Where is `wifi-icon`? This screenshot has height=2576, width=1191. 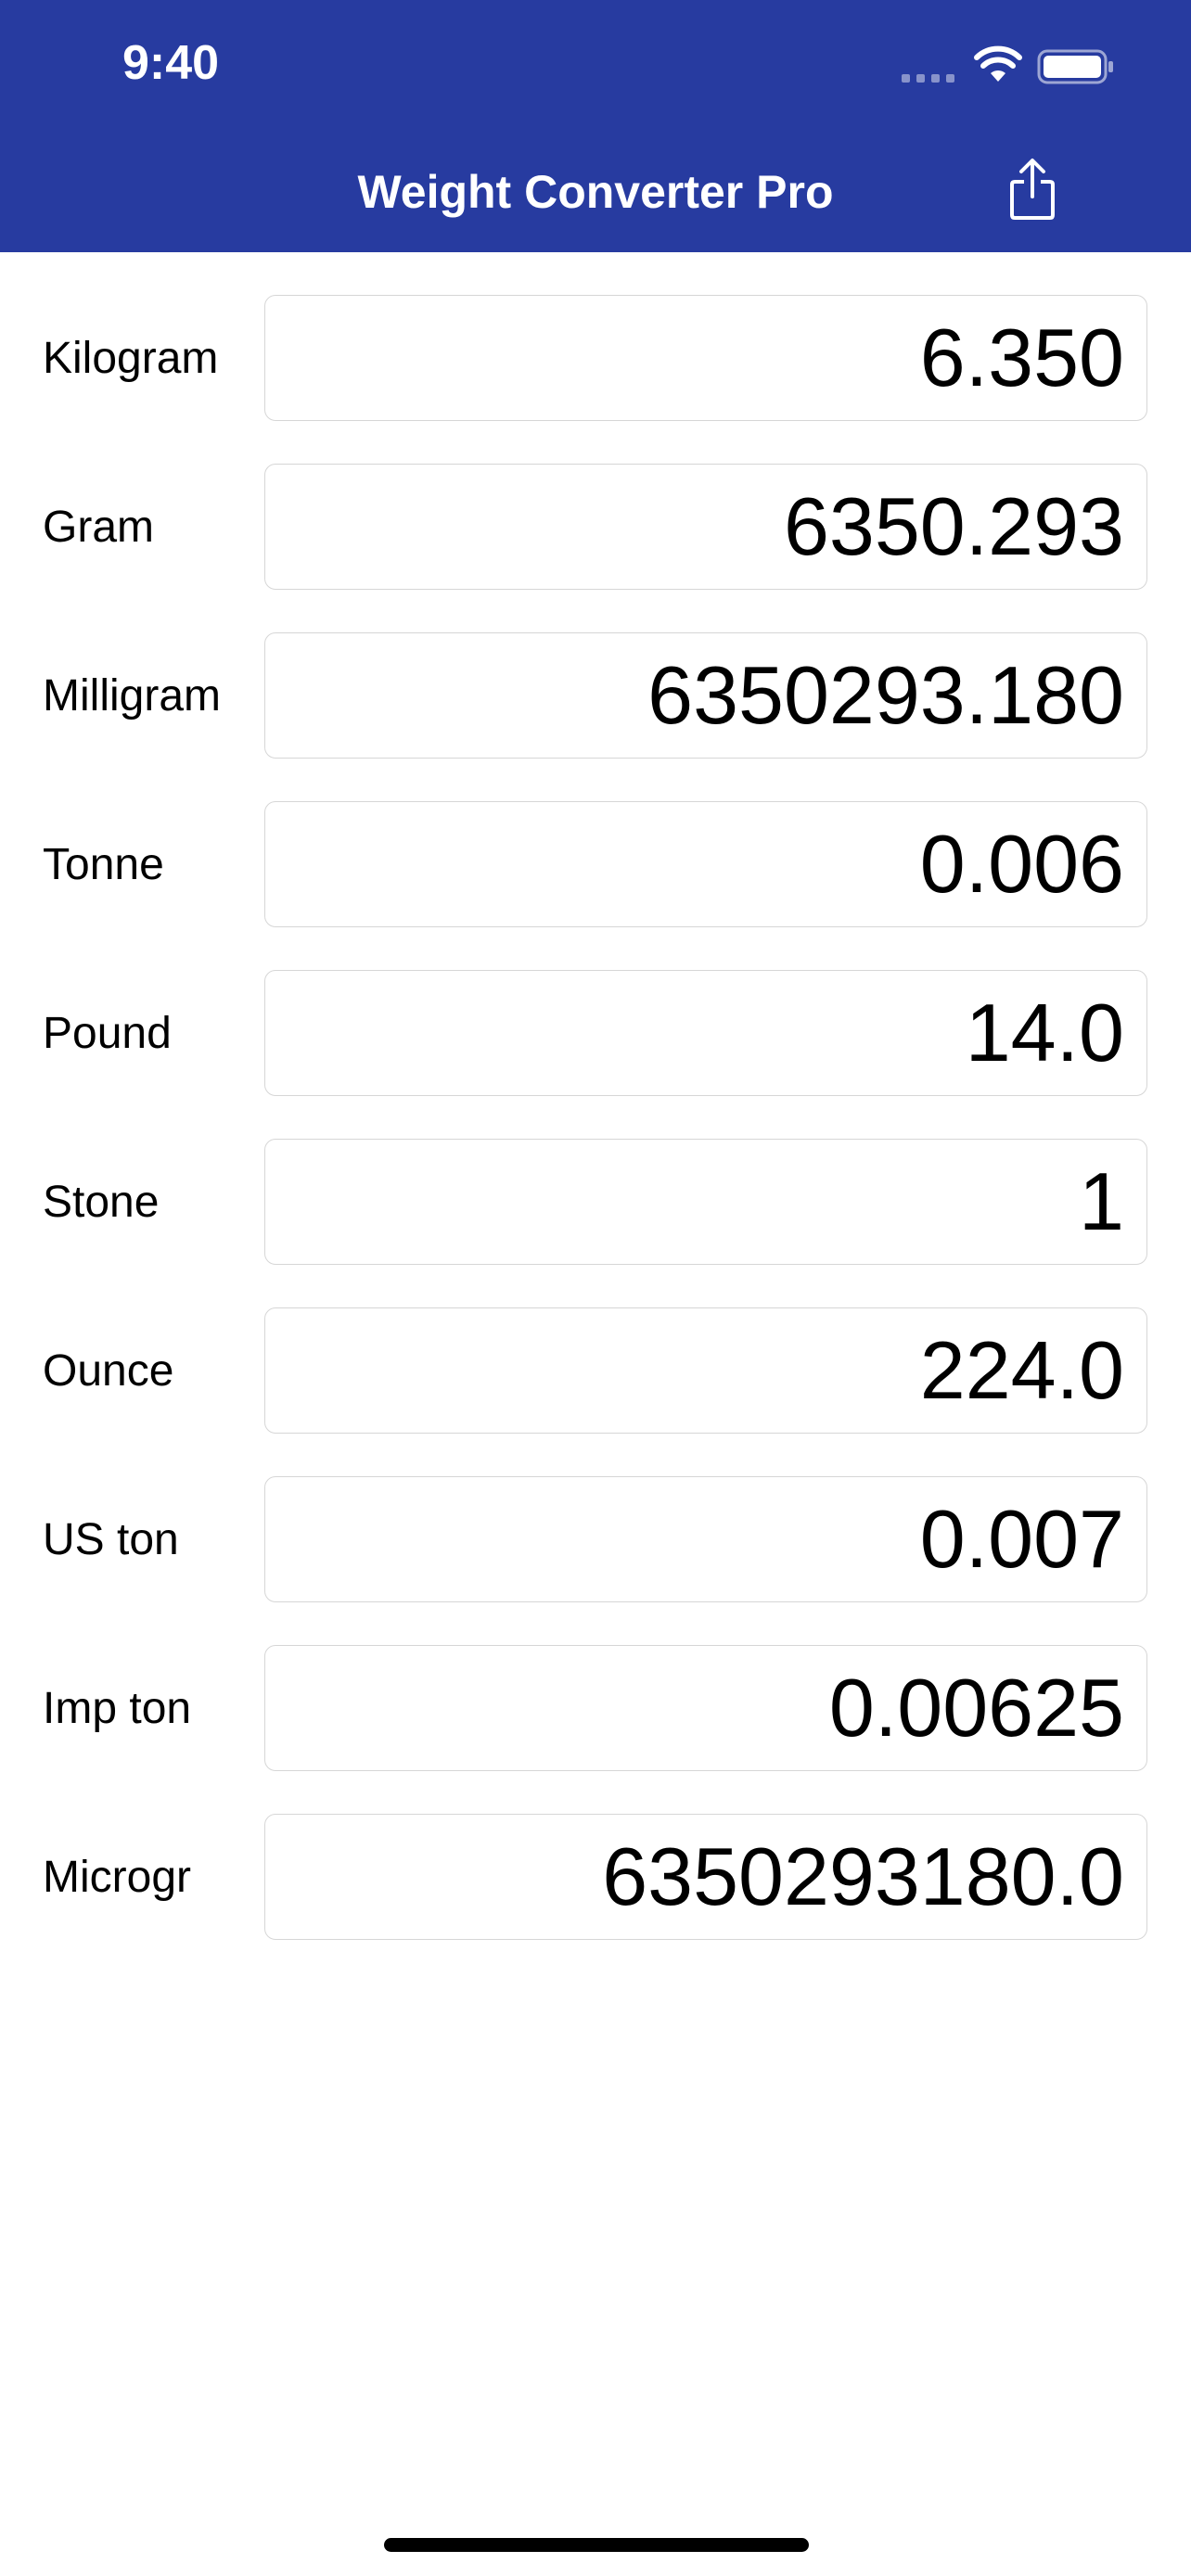 wifi-icon is located at coordinates (998, 64).